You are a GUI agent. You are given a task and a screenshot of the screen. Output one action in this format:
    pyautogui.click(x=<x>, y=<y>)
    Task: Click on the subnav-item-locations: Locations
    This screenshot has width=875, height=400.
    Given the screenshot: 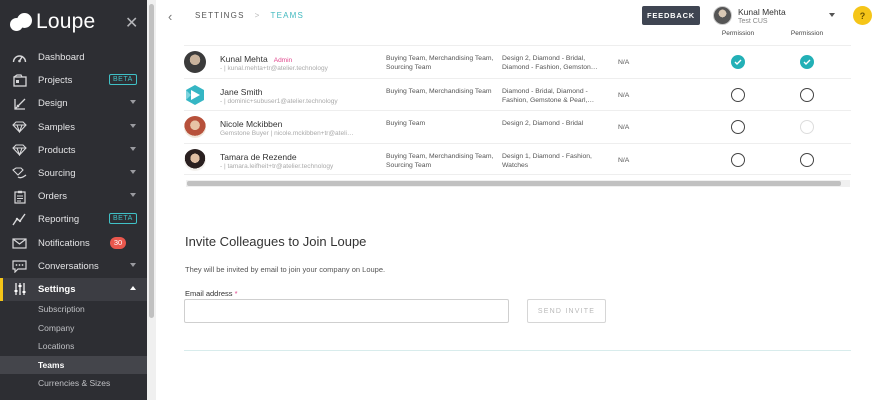 What is the action you would take?
    pyautogui.click(x=73, y=346)
    